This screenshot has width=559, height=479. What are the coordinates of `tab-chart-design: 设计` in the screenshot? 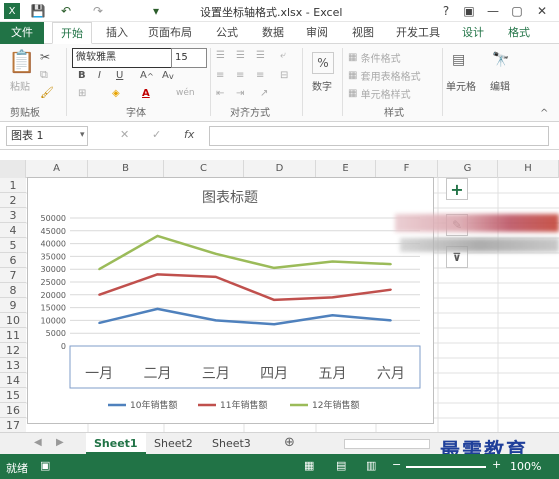 It's located at (473, 33).